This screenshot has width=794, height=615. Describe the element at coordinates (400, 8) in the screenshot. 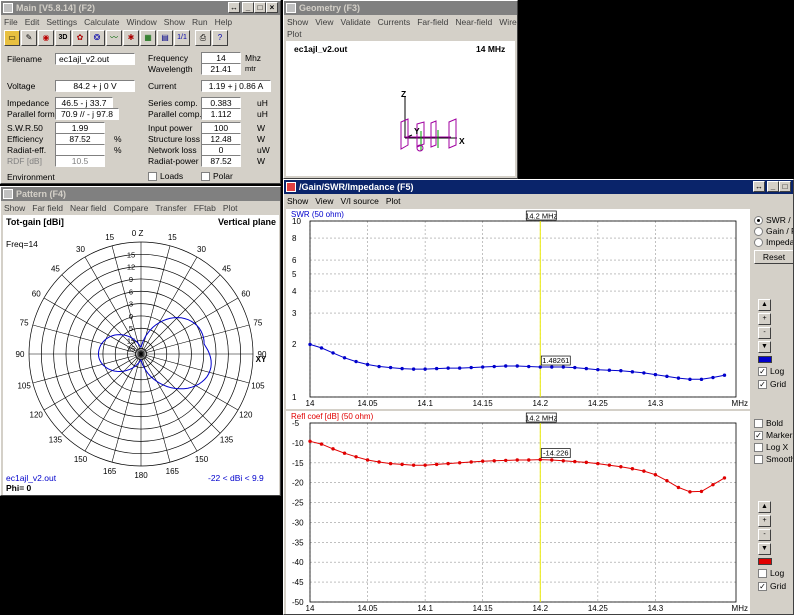

I see `geometry-titlebar: Geometry (F3)` at that location.